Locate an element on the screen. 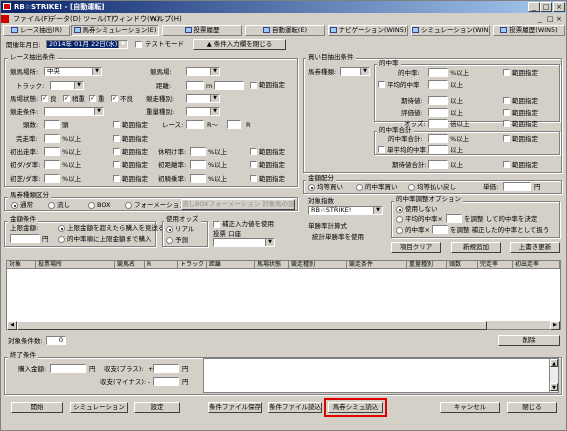 Image resolution: width=567 pixels, height=431 pixels. shokyori-input is located at coordinates (198, 164).